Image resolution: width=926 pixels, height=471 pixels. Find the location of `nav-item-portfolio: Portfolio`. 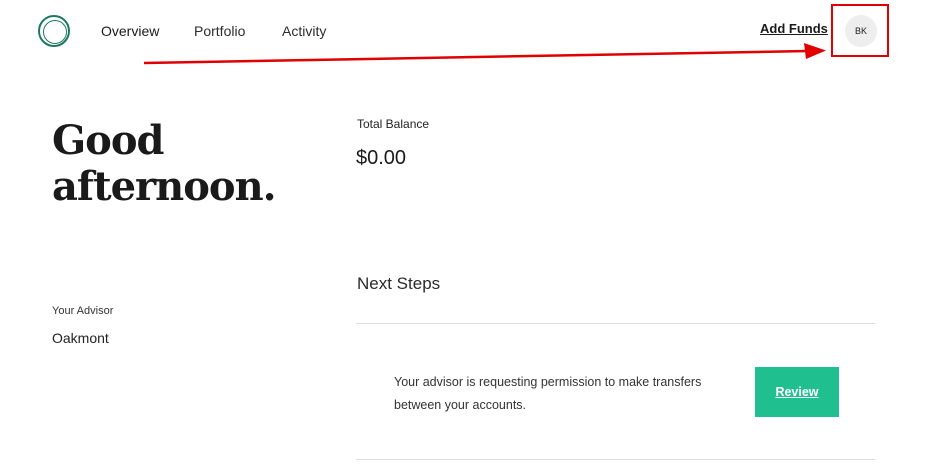

nav-item-portfolio: Portfolio is located at coordinates (219, 31).